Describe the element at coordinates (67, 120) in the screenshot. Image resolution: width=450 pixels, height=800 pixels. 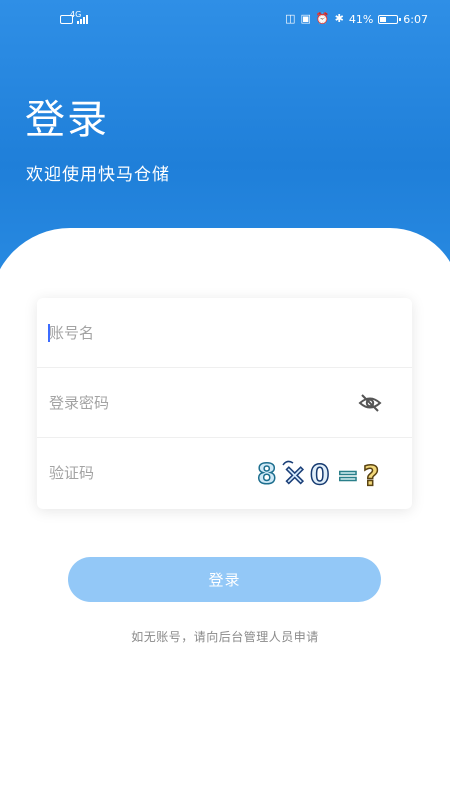
I see `page-title: 登录` at that location.